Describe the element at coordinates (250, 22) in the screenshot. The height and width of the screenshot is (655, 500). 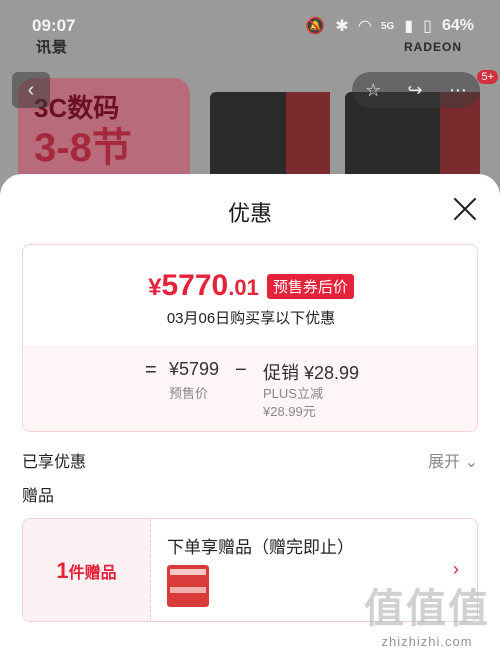
I see `status-bar: 09:07 🔕 ✱ ◠ 5G ▮ ▯ 64%` at that location.